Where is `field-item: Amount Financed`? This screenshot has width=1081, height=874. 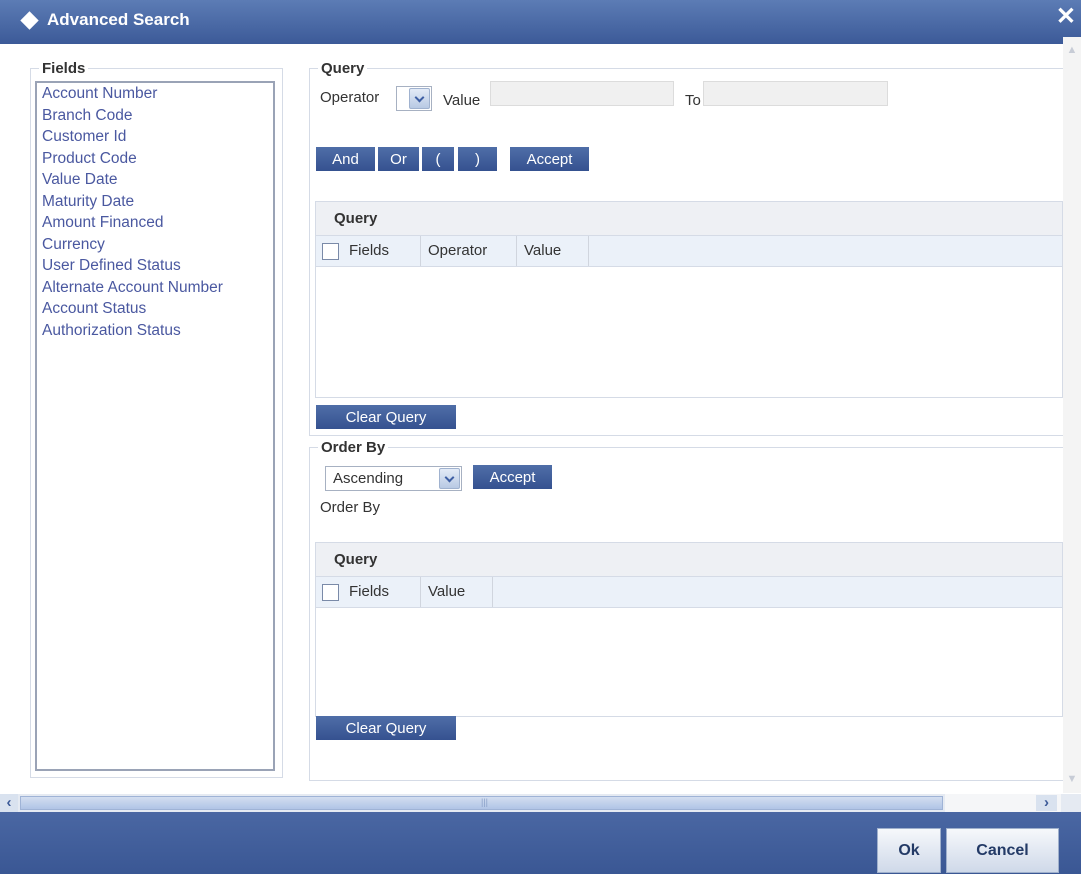
field-item: Amount Financed is located at coordinates (157, 223).